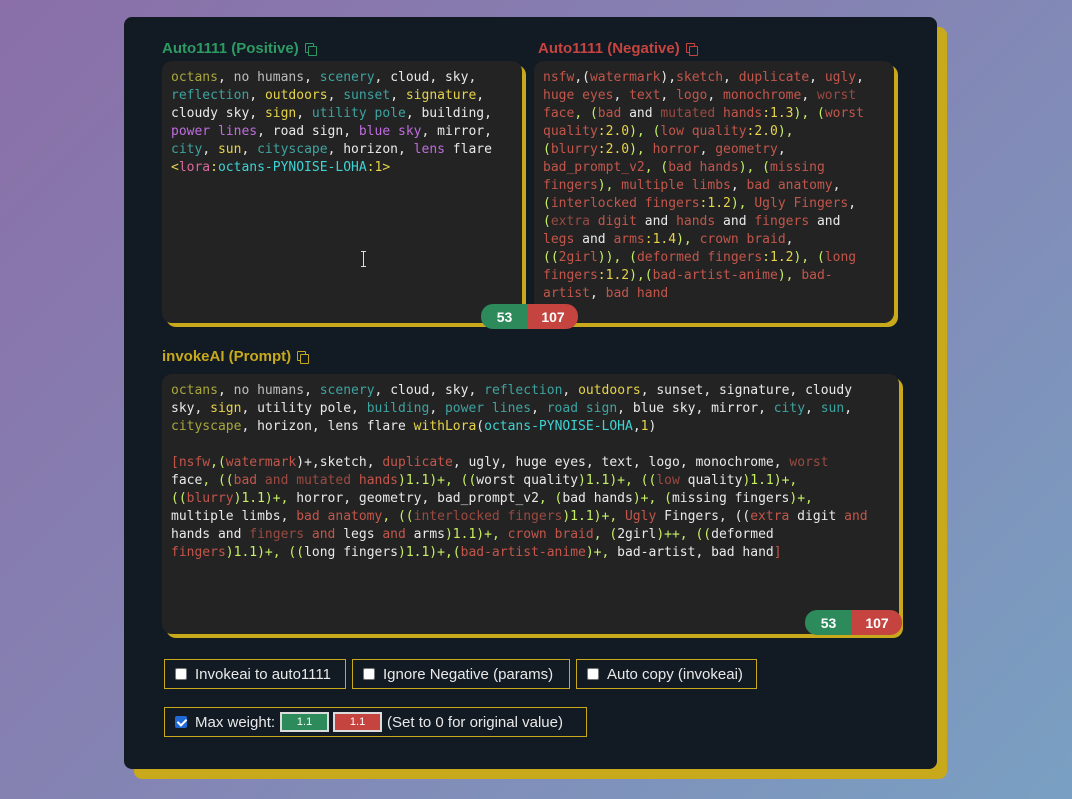  I want to click on prompt-token: )+,, so click(601, 552).